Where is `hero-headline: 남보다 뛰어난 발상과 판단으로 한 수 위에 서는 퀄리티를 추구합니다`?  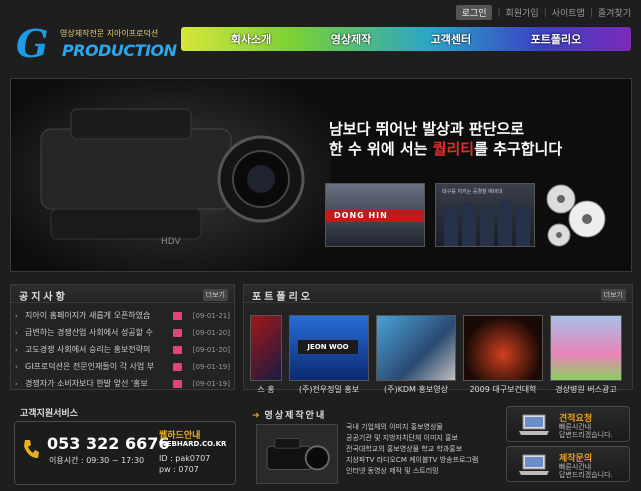 hero-headline: 남보다 뛰어난 발상과 판단으로 한 수 위에 서는 퀄리티를 추구합니다 is located at coordinates (445, 139).